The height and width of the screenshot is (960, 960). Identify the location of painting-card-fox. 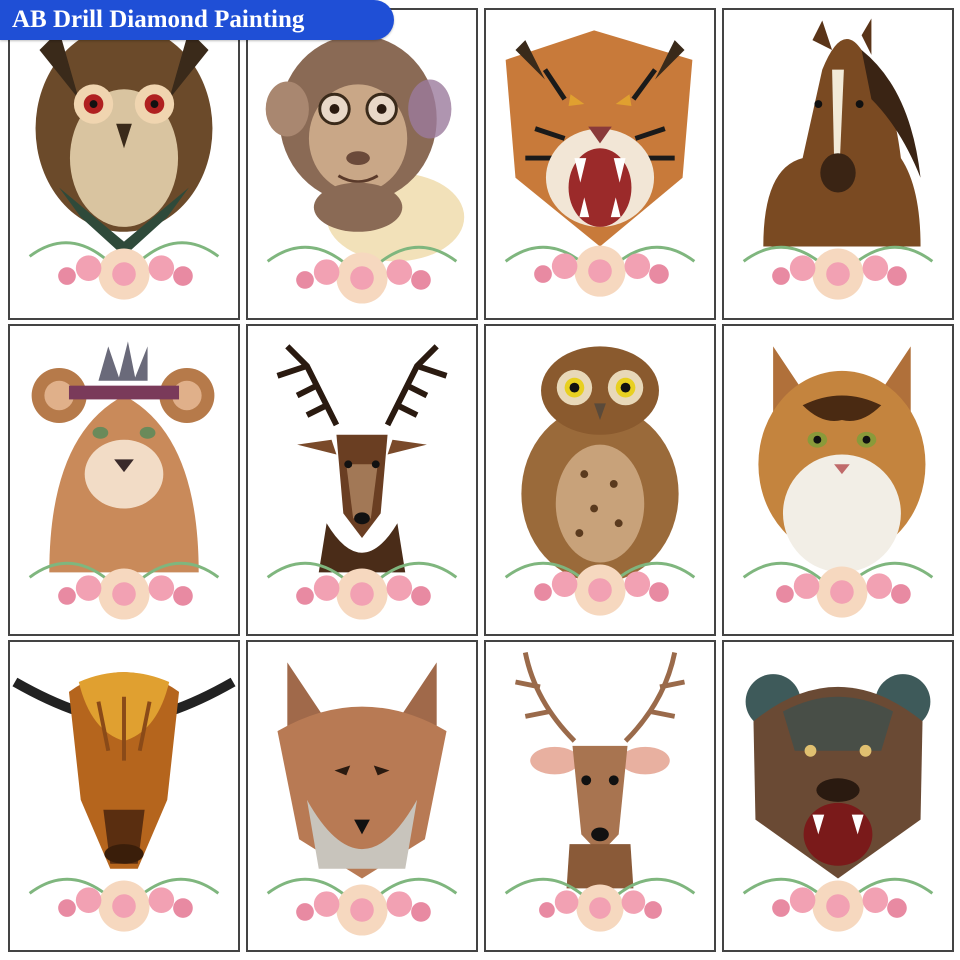
(362, 796).